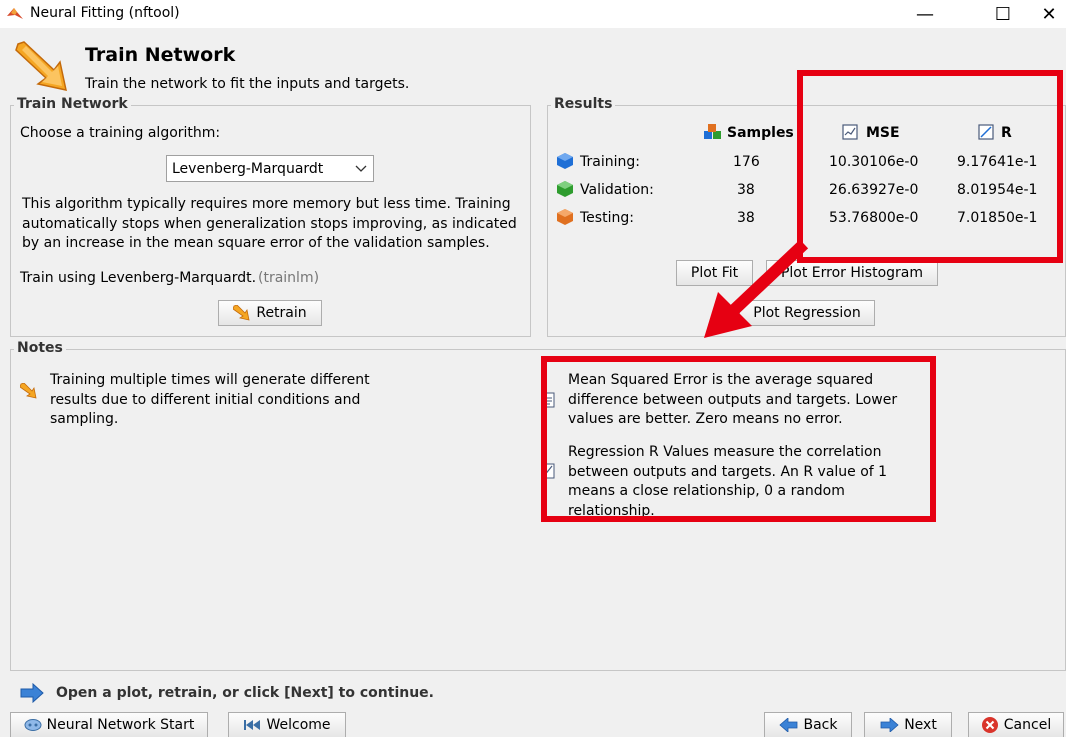  What do you see at coordinates (565, 217) in the screenshot?
I see `testing-cube-icon` at bounding box center [565, 217].